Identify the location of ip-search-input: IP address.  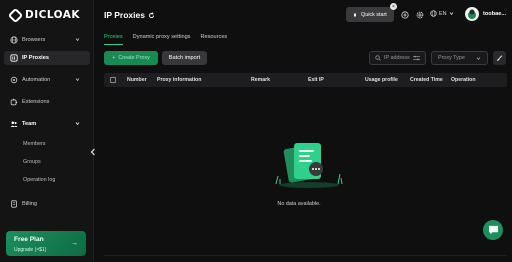
(397, 58).